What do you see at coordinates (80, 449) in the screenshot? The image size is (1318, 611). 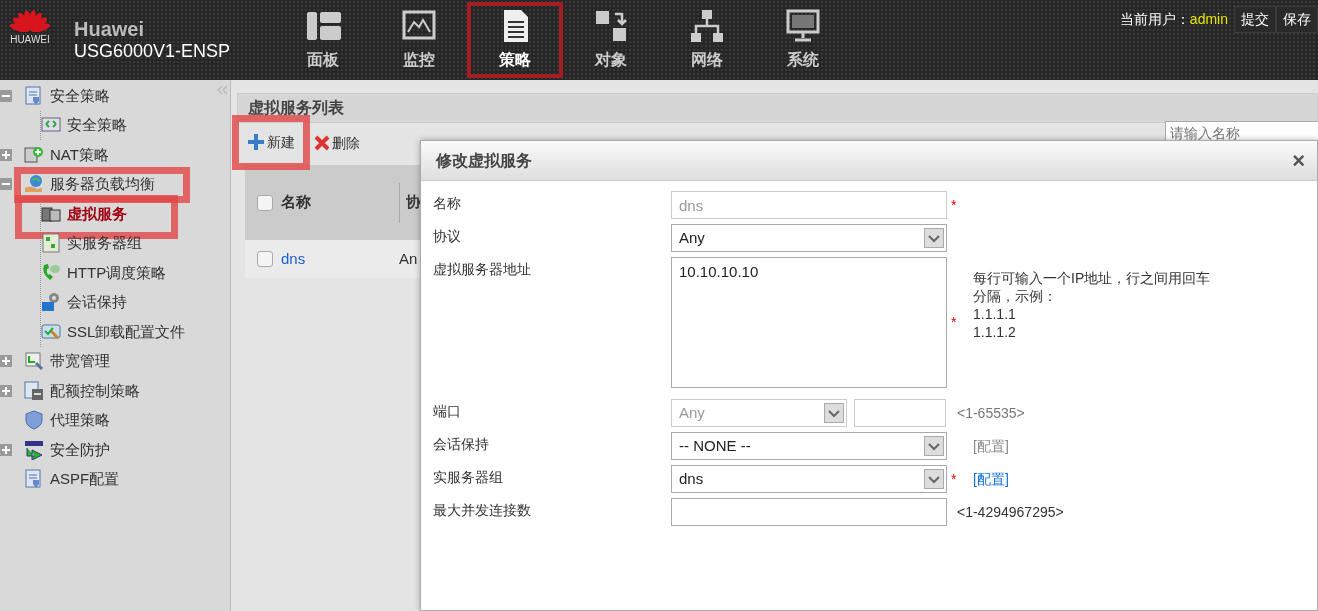 I see `tree-item: 安全防护` at bounding box center [80, 449].